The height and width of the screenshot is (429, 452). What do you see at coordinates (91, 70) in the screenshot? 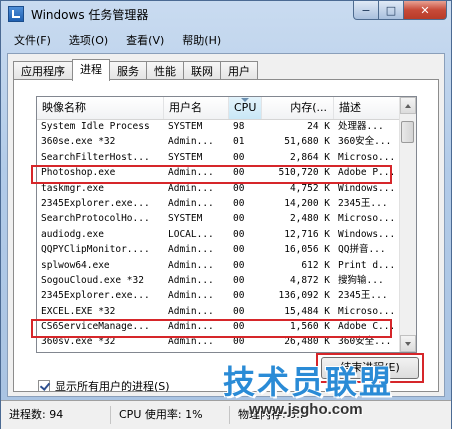
I see `tab-processes: 进程` at bounding box center [91, 70].